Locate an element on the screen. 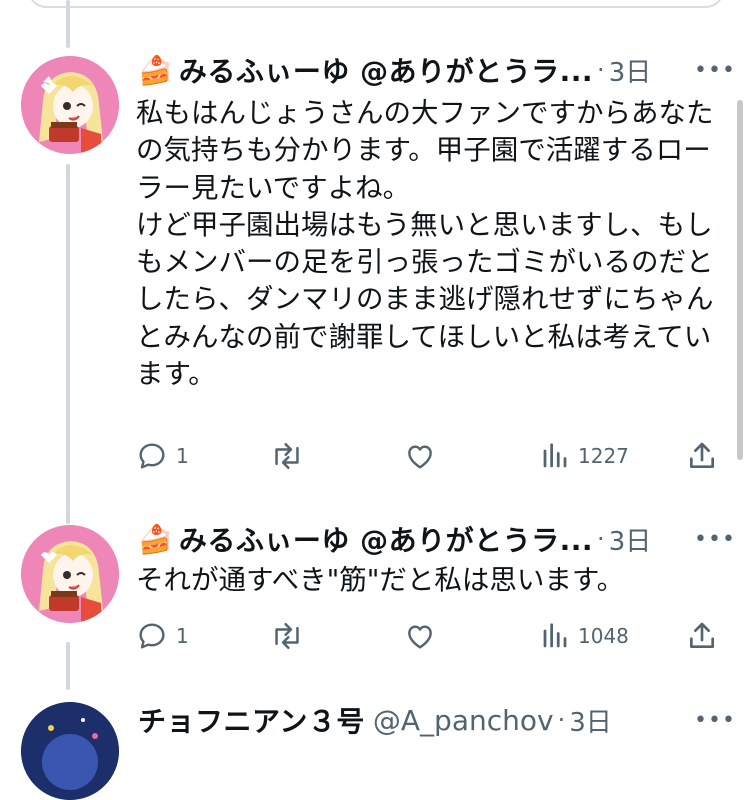 This screenshot has width=749, height=800. view-count: 1048 is located at coordinates (603, 636).